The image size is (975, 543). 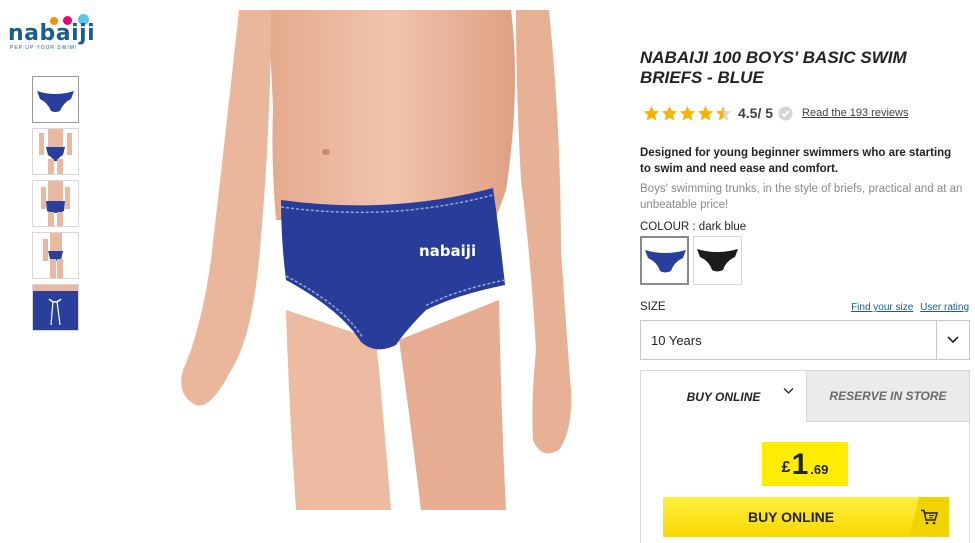 I want to click on thumbnail-drawstring-detail, so click(x=55, y=307).